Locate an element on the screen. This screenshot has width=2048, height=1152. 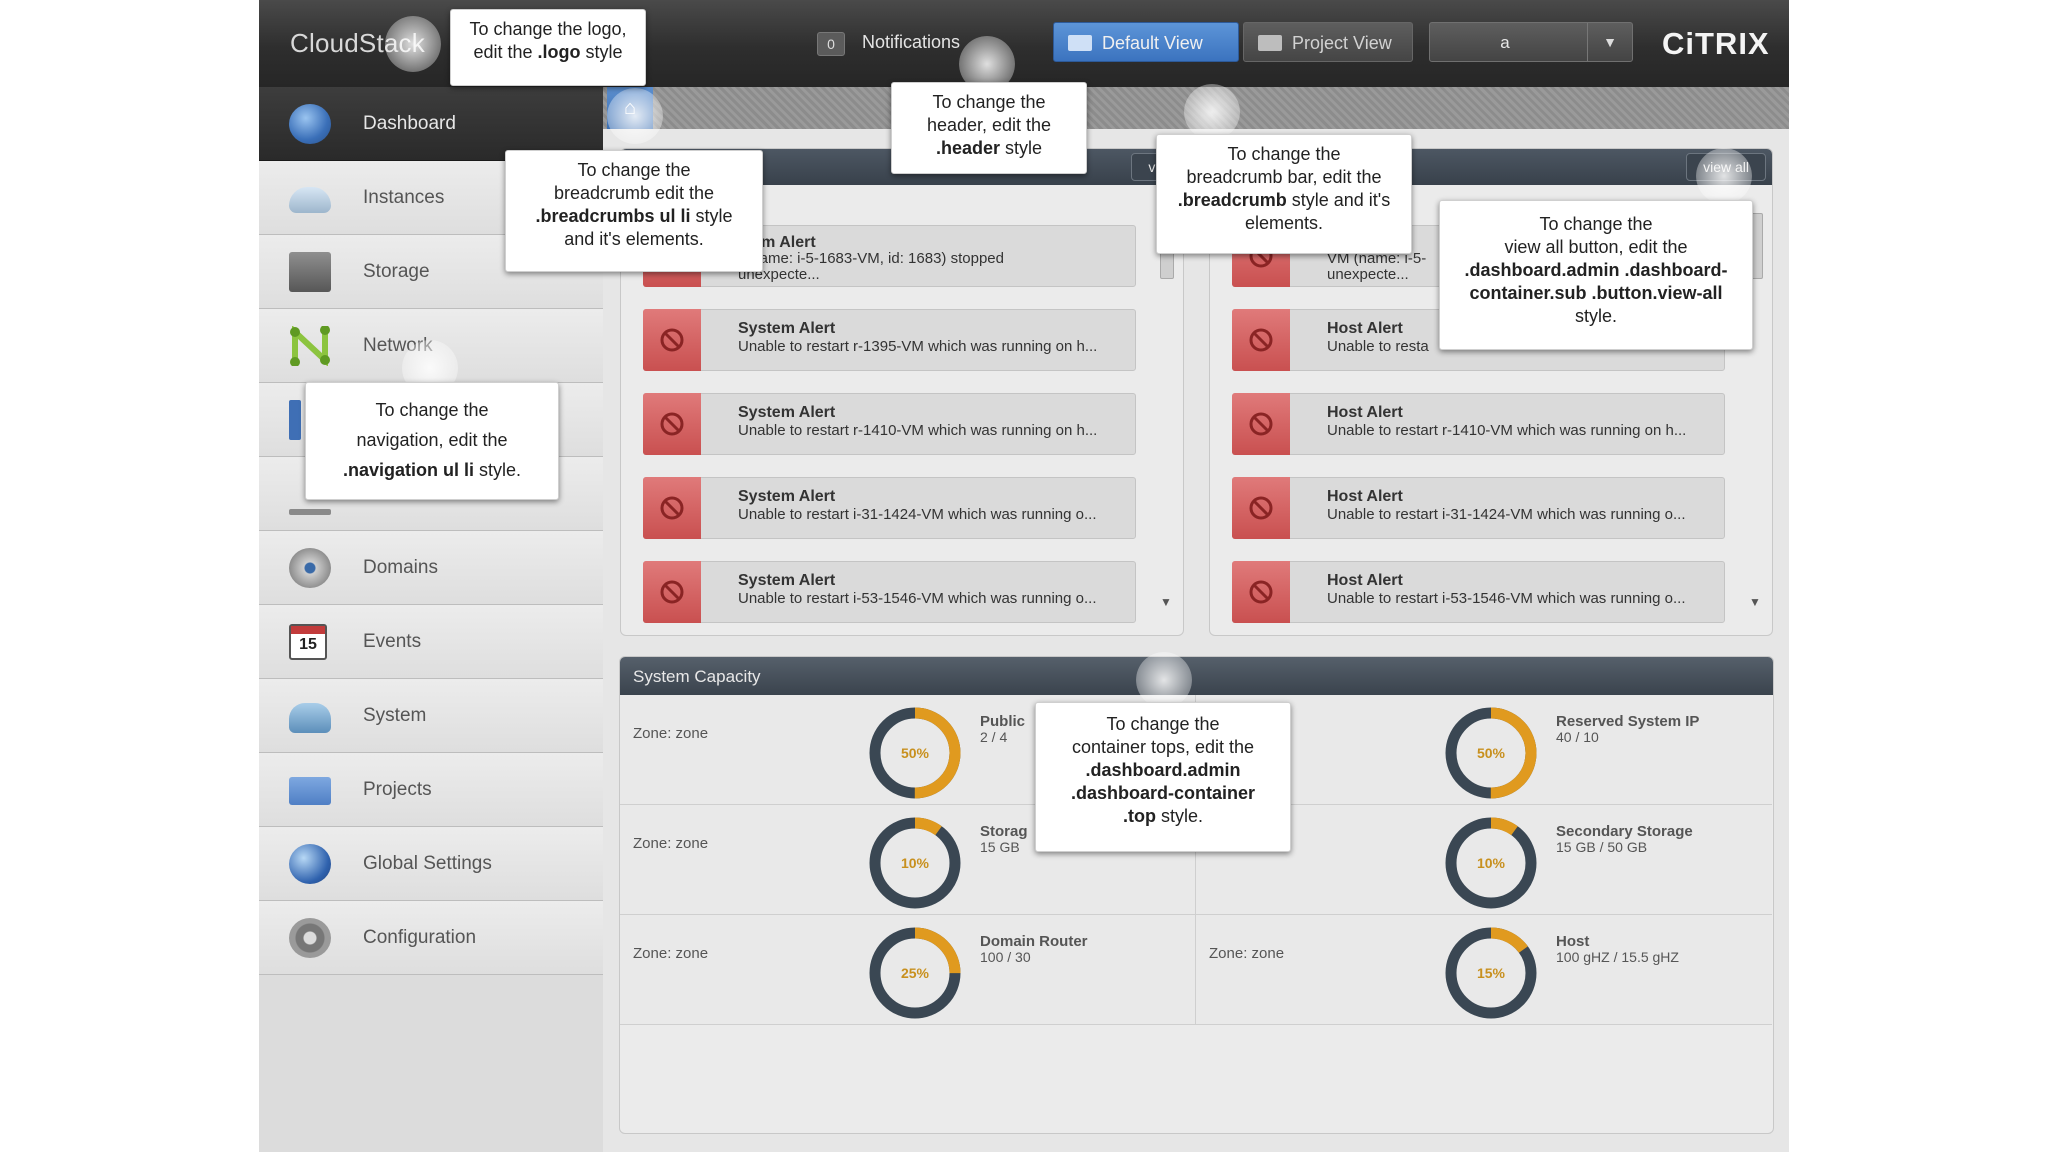
capacity-value: 40 / 10 is located at coordinates (1577, 737).